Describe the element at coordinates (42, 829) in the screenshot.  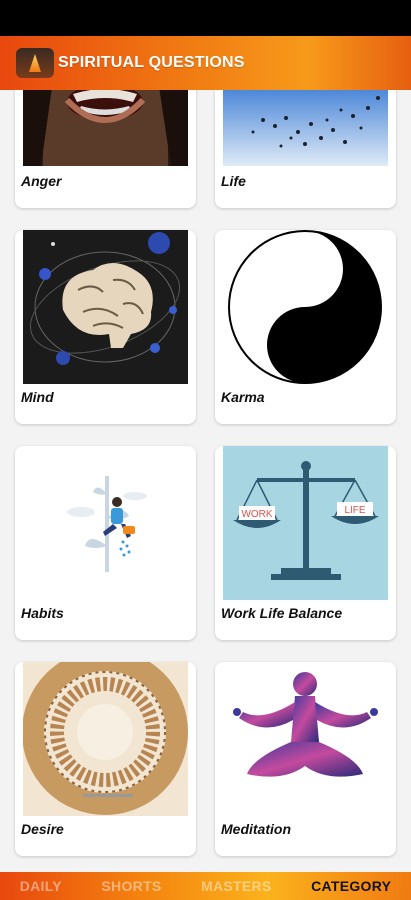
I see `category-label: Desire` at that location.